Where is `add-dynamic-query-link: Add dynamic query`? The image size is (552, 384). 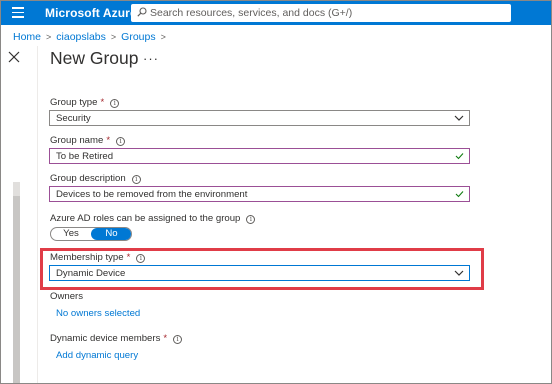 add-dynamic-query-link: Add dynamic query is located at coordinates (97, 355).